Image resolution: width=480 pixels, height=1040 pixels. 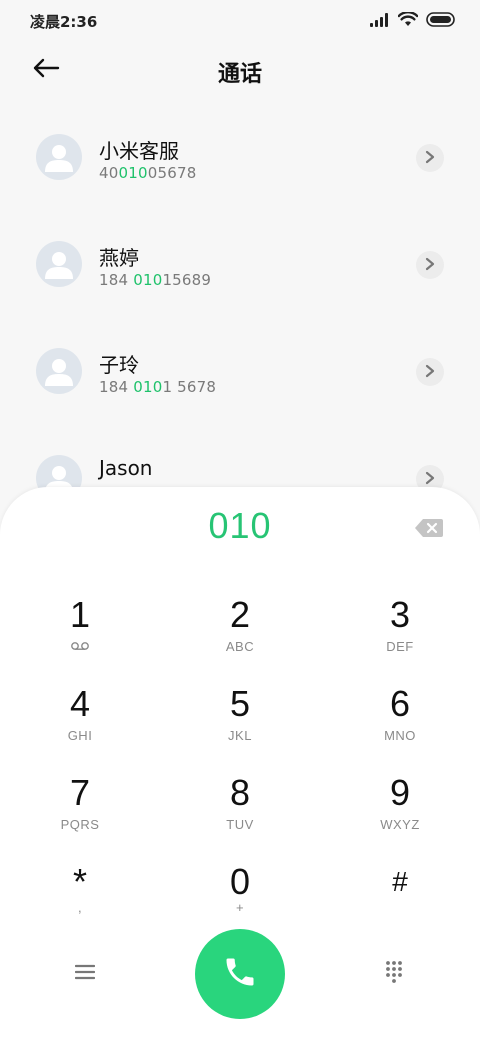 I want to click on contact-name: 小米客服, so click(x=139, y=151).